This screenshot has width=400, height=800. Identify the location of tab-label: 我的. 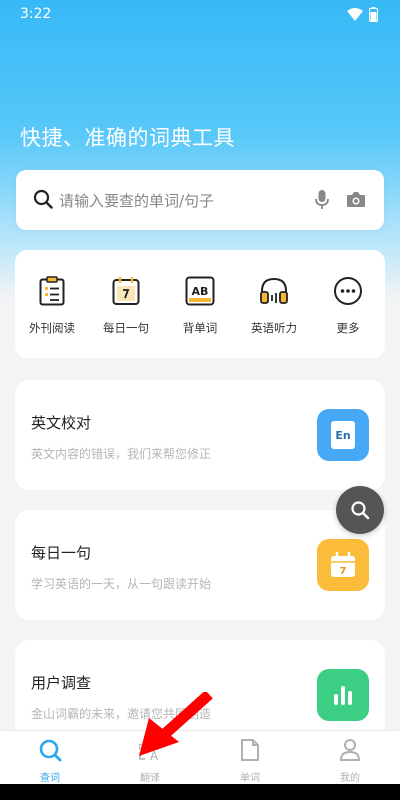
(350, 778).